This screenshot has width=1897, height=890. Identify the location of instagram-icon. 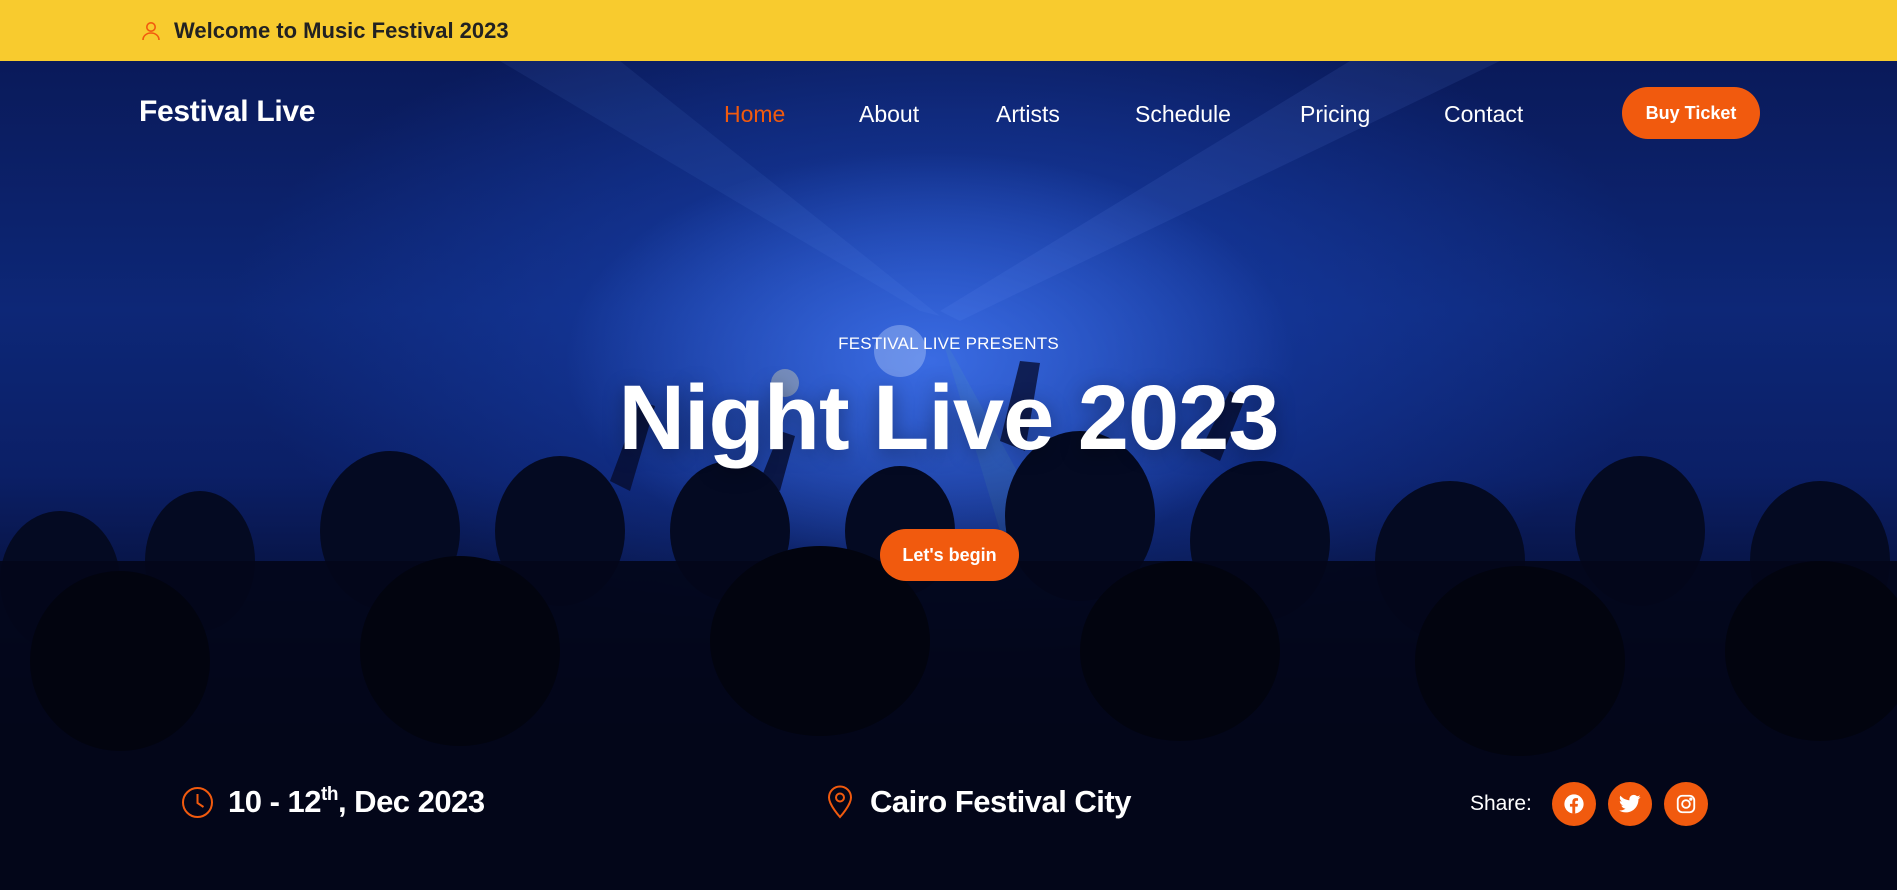
(1685, 804).